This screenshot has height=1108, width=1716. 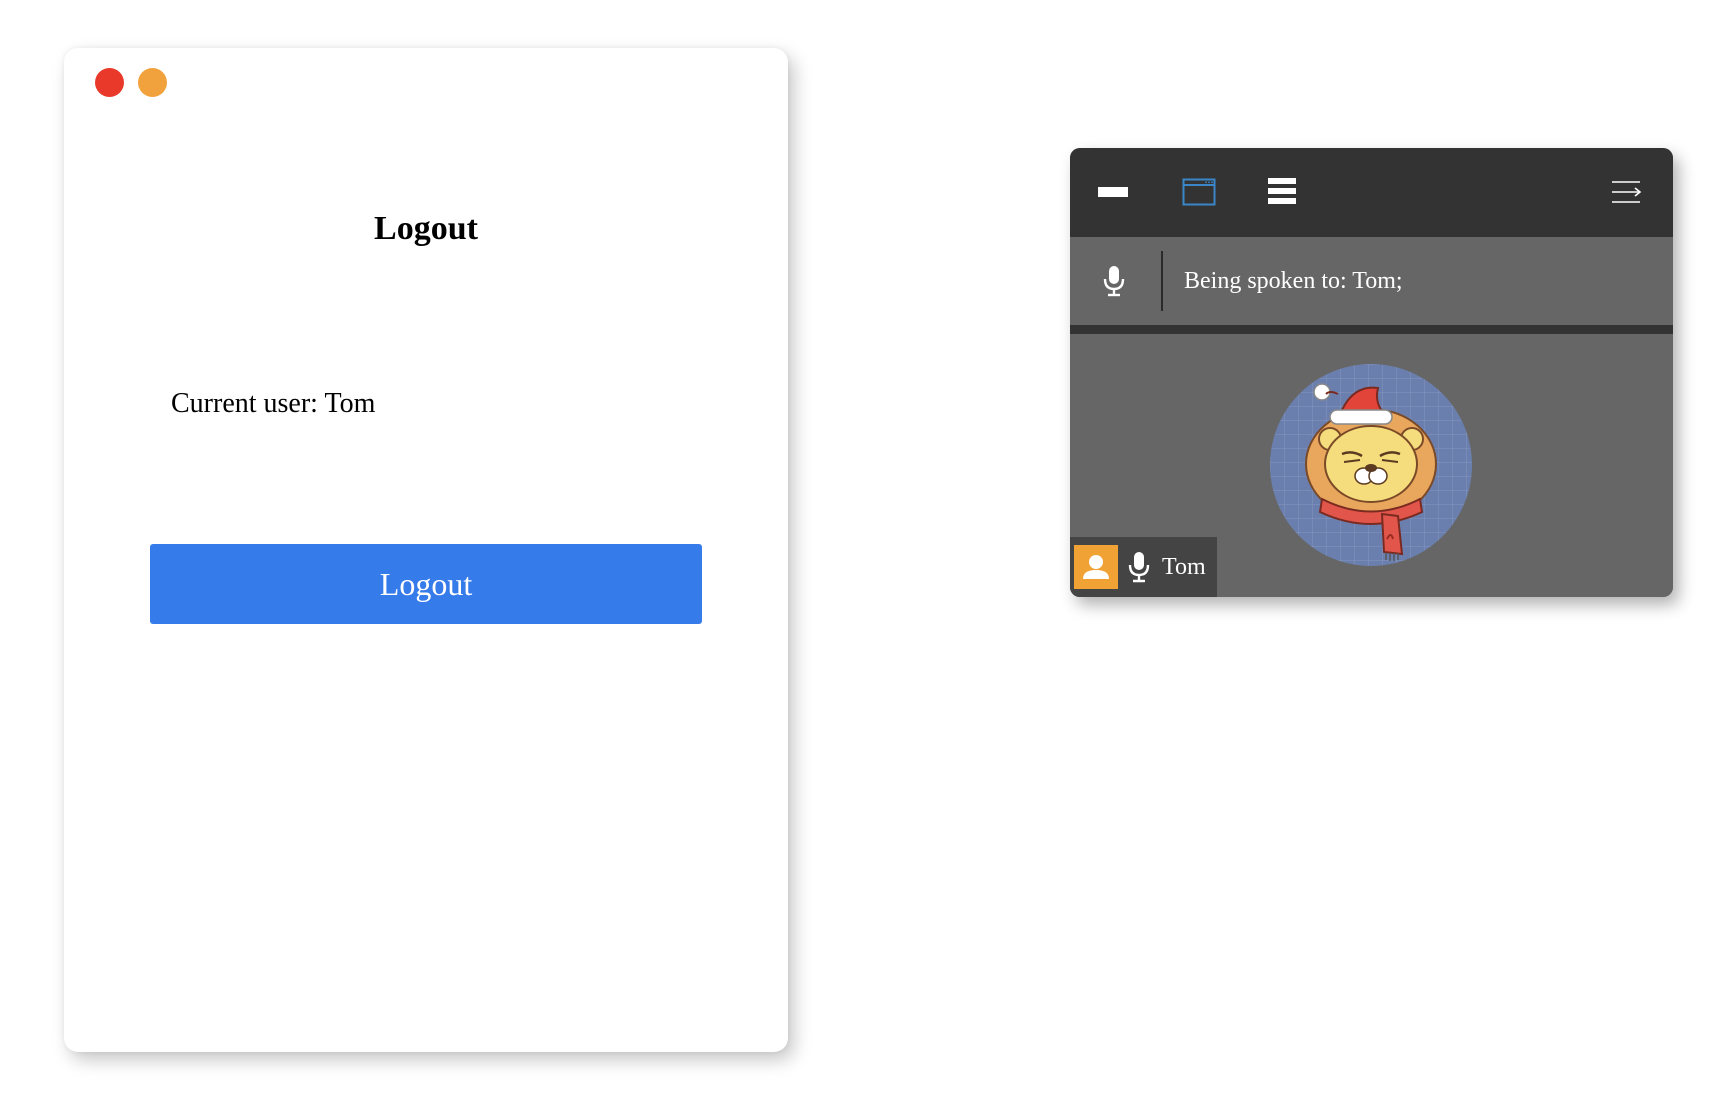 I want to click on lion-santa-hat-avatar, so click(x=1371, y=465).